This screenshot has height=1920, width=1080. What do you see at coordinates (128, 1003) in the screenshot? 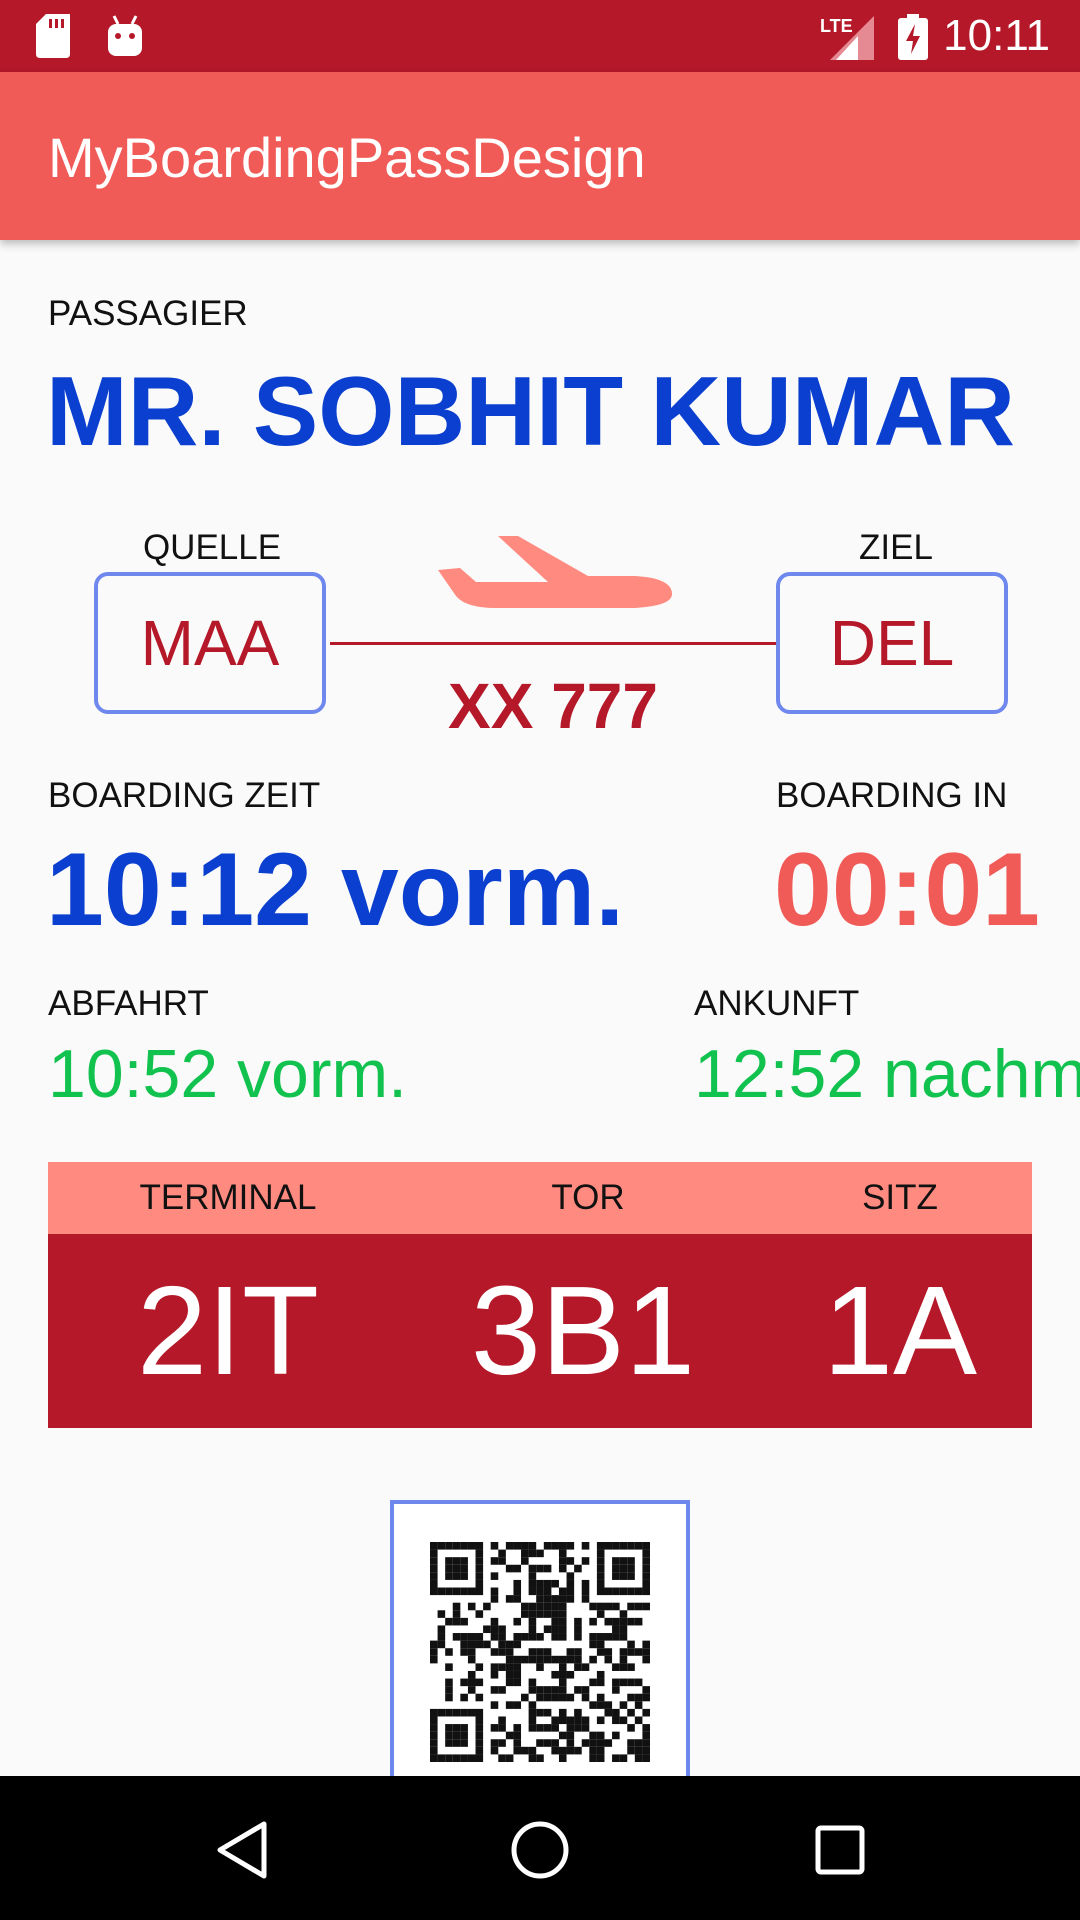
I see `departure-label: ABFAHRT` at bounding box center [128, 1003].